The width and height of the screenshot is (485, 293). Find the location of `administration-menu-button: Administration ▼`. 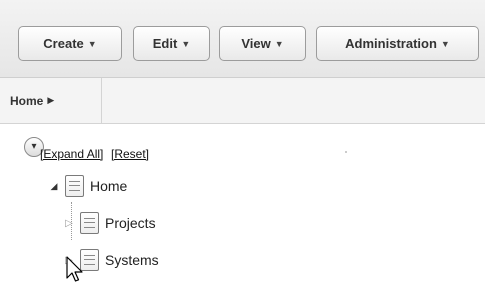

administration-menu-button: Administration ▼ is located at coordinates (397, 43).